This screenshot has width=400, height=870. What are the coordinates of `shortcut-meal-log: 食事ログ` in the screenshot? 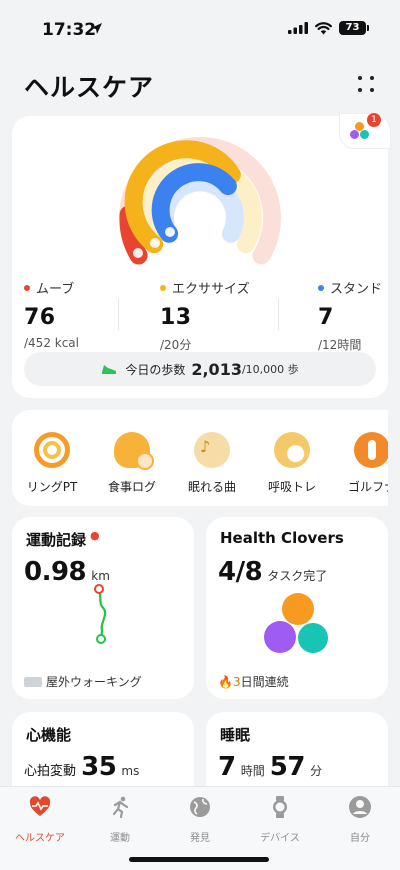 It's located at (132, 463).